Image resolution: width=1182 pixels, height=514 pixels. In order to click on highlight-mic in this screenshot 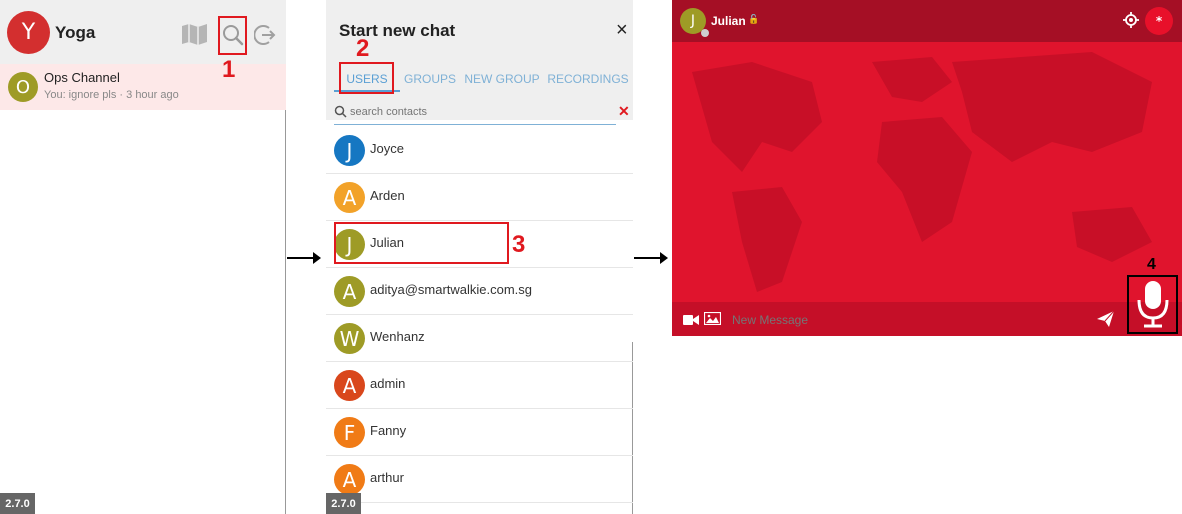, I will do `click(1152, 304)`.